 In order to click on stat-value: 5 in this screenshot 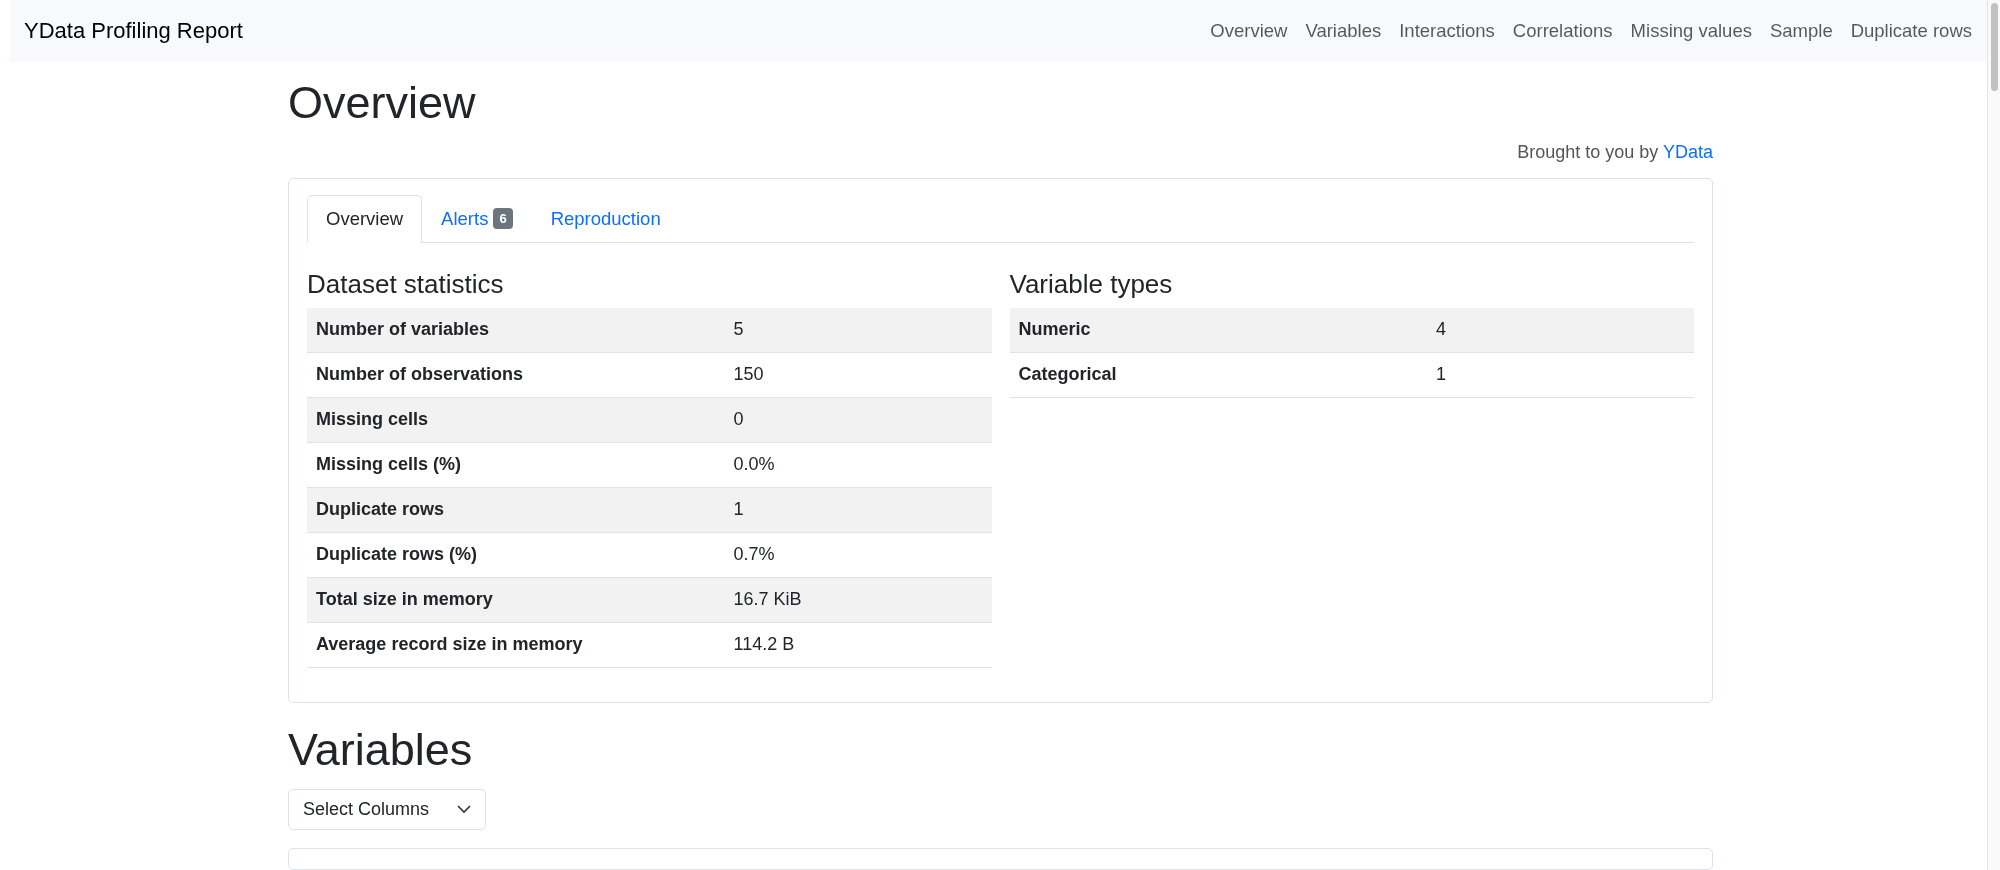, I will do `click(858, 330)`.